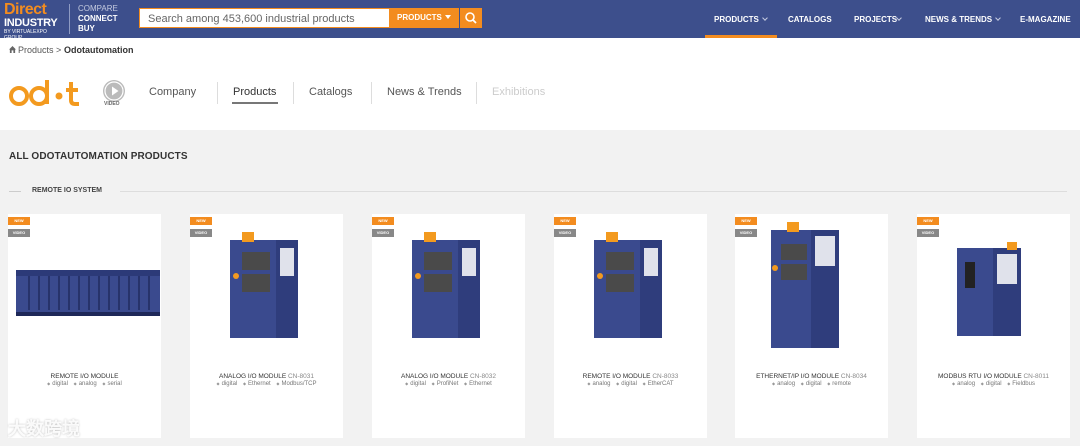  I want to click on product-tags: digital Ethernet Modbus/TCP, so click(266, 384).